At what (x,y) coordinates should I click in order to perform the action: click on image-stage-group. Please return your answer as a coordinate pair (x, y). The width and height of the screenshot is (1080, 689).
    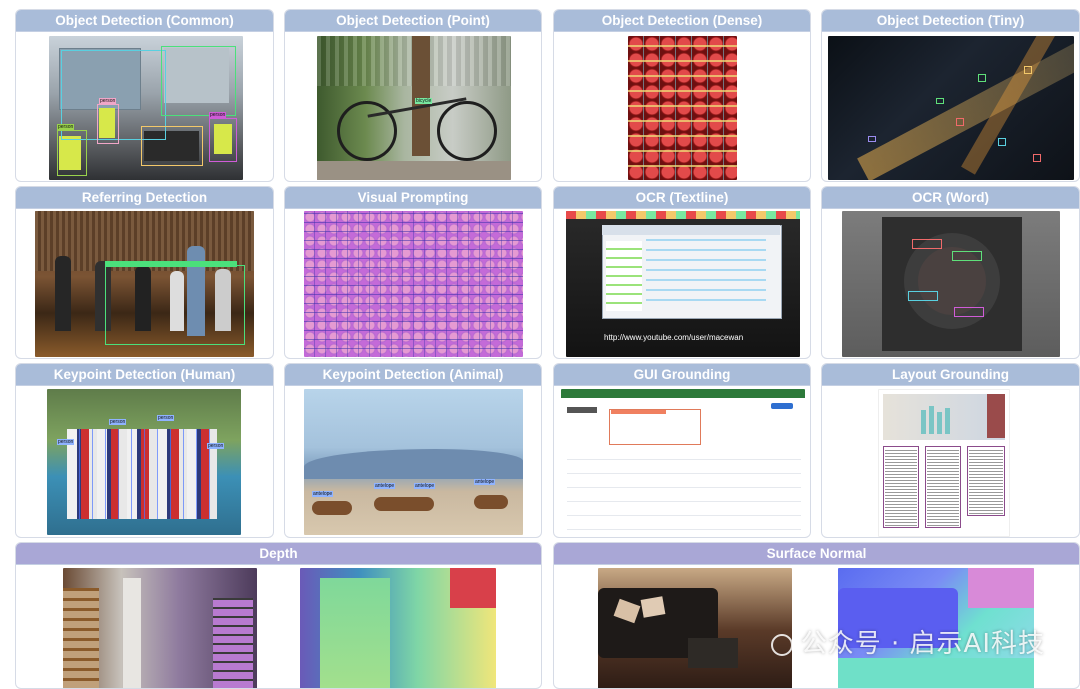
    Looking at the image, I should click on (144, 284).